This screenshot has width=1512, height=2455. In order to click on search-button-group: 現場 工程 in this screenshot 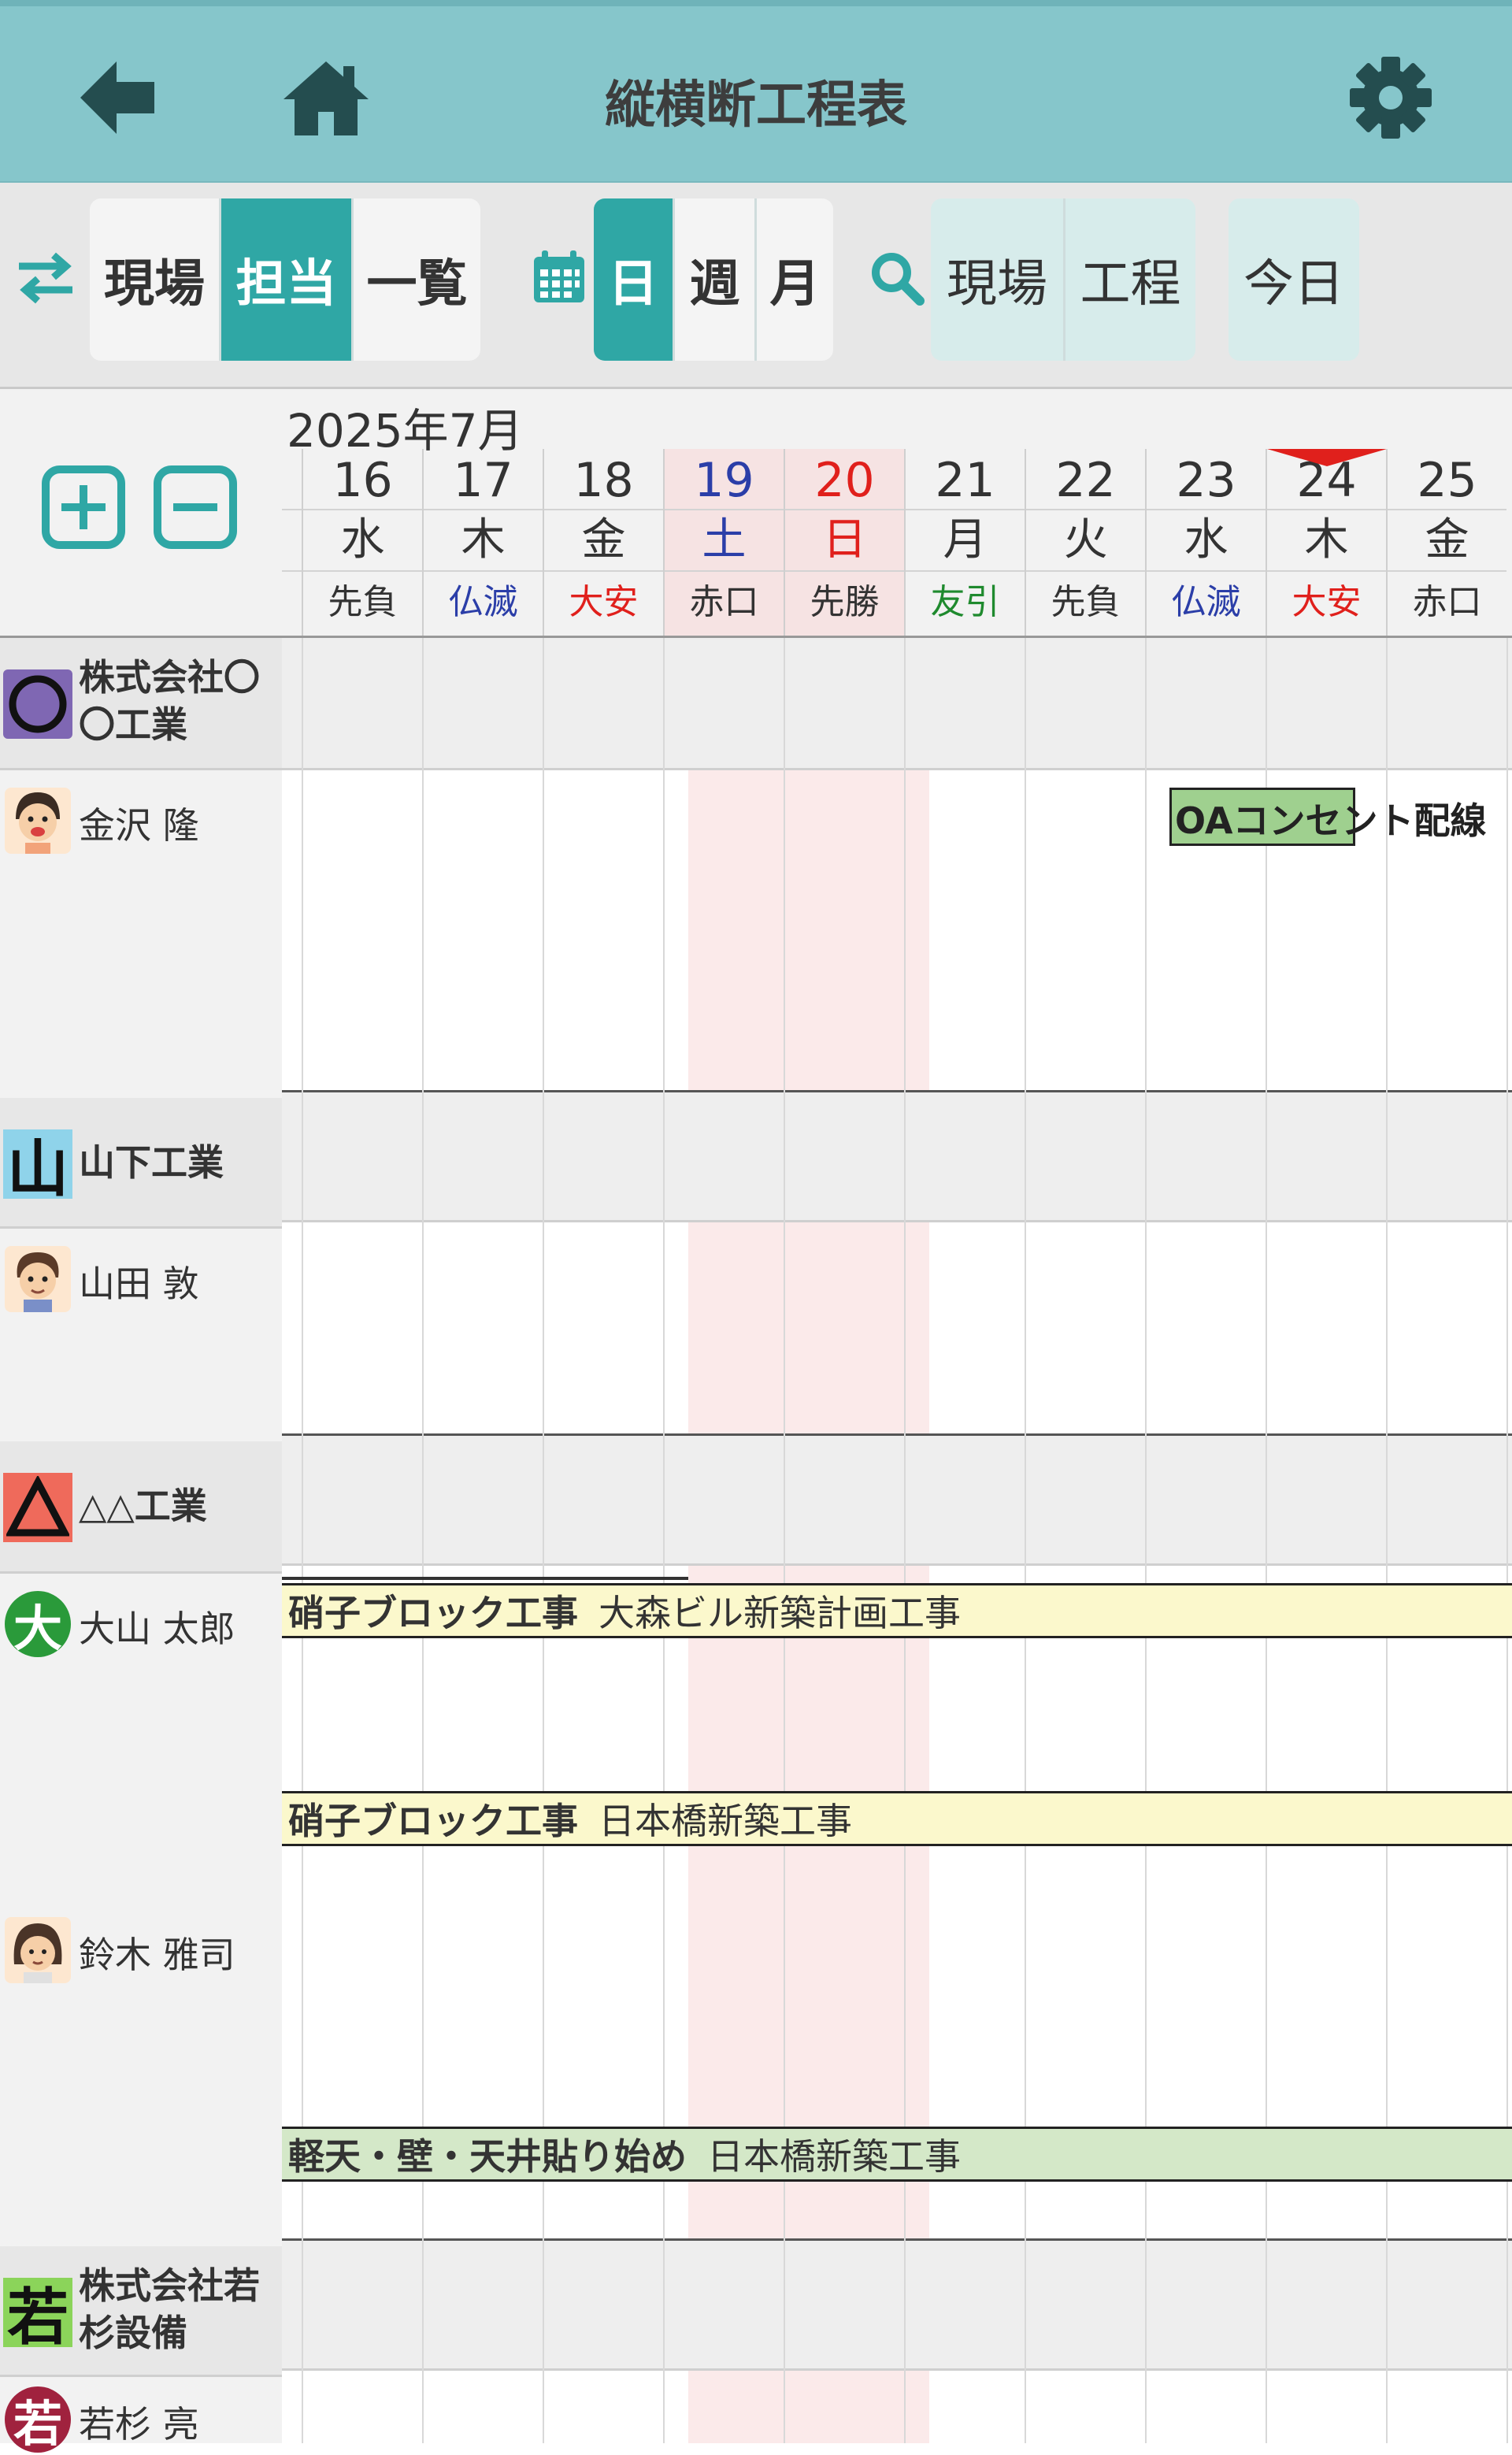, I will do `click(1063, 279)`.